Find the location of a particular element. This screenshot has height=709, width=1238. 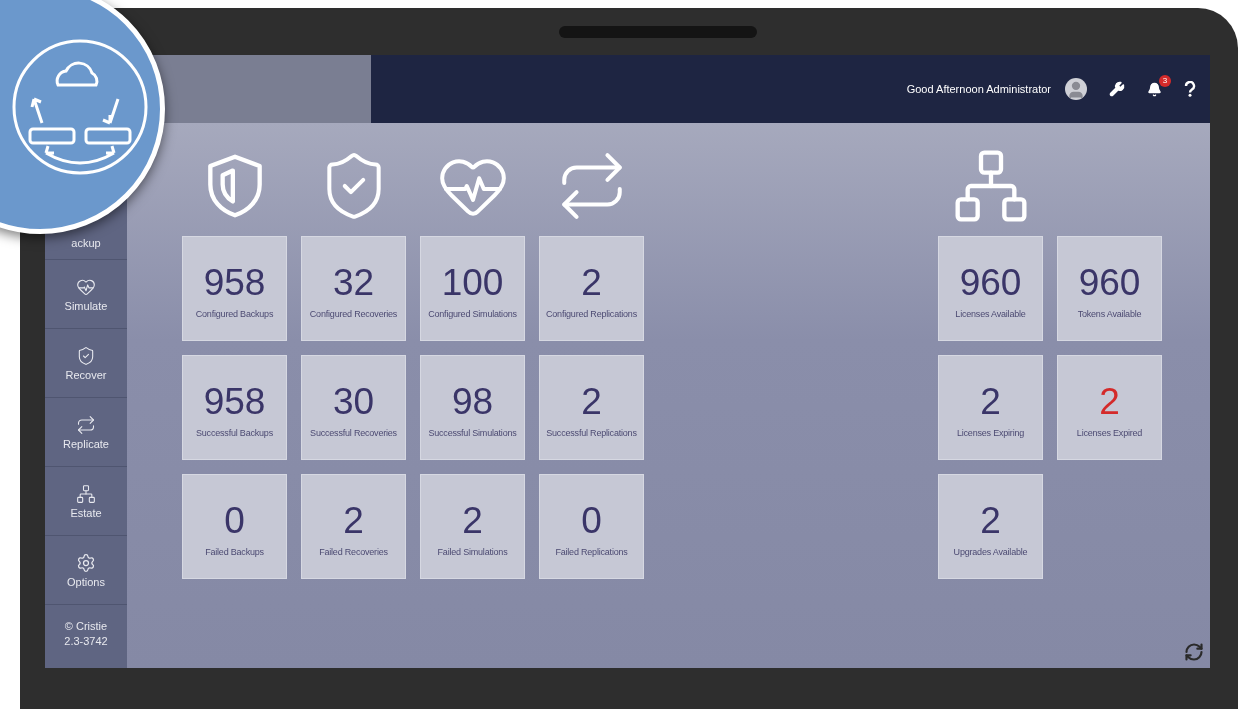

stat-value: 30 is located at coordinates (353, 401).